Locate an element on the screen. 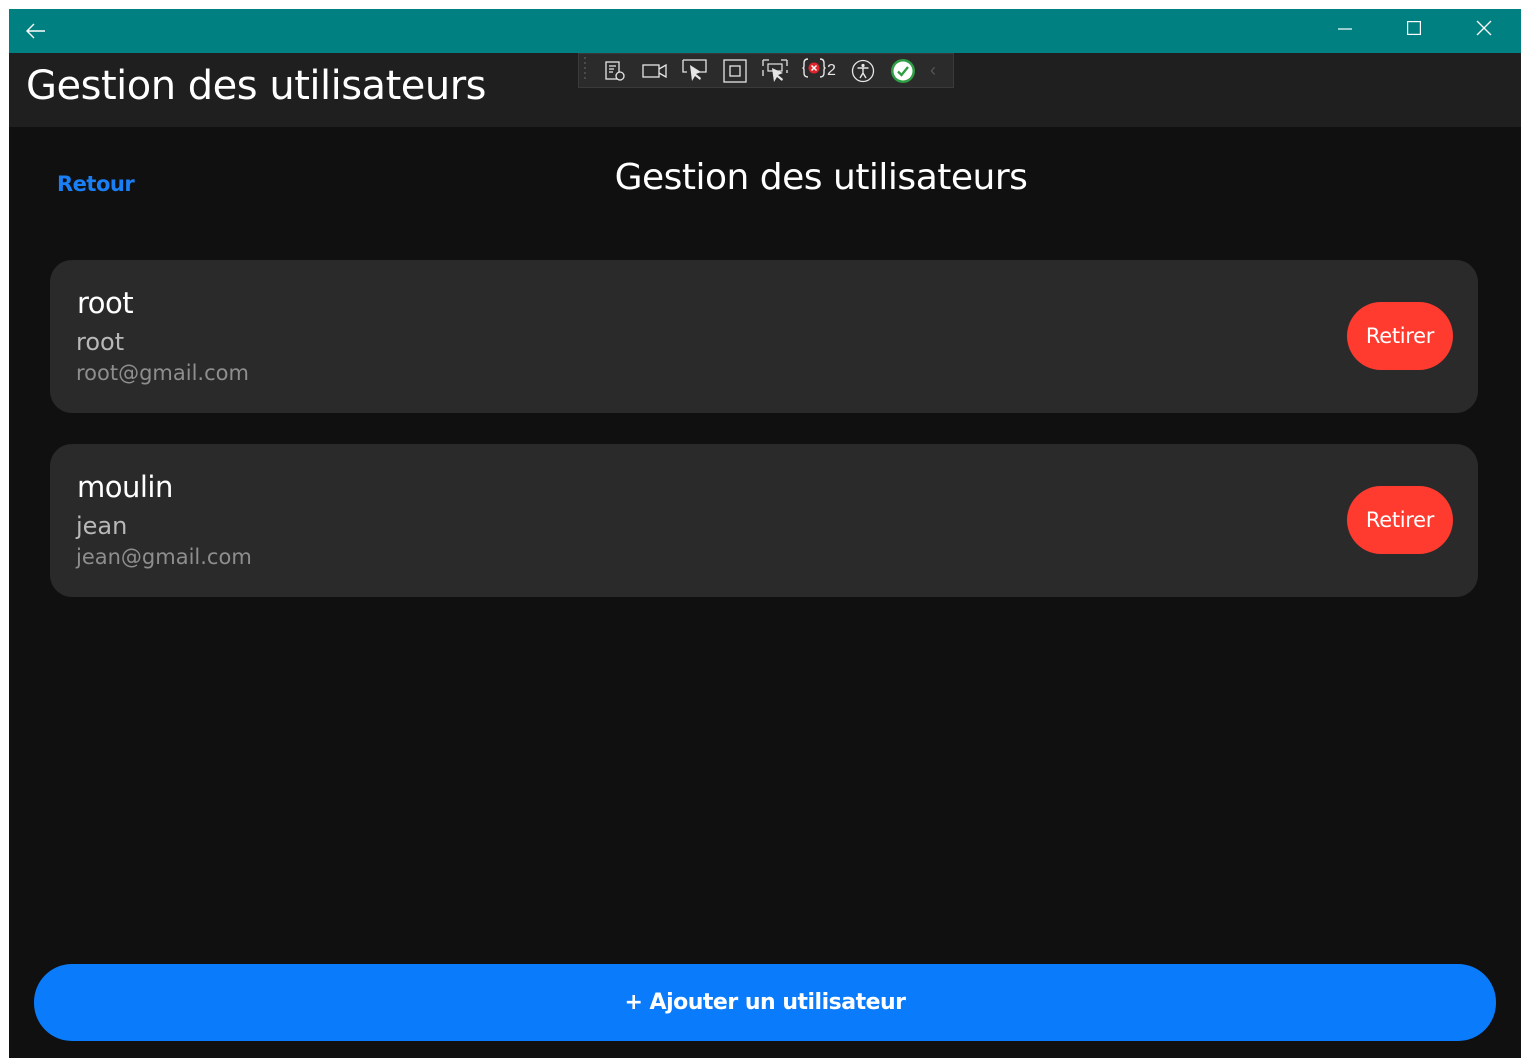  user-card: root root root@gmail.com Retirer is located at coordinates (764, 336).